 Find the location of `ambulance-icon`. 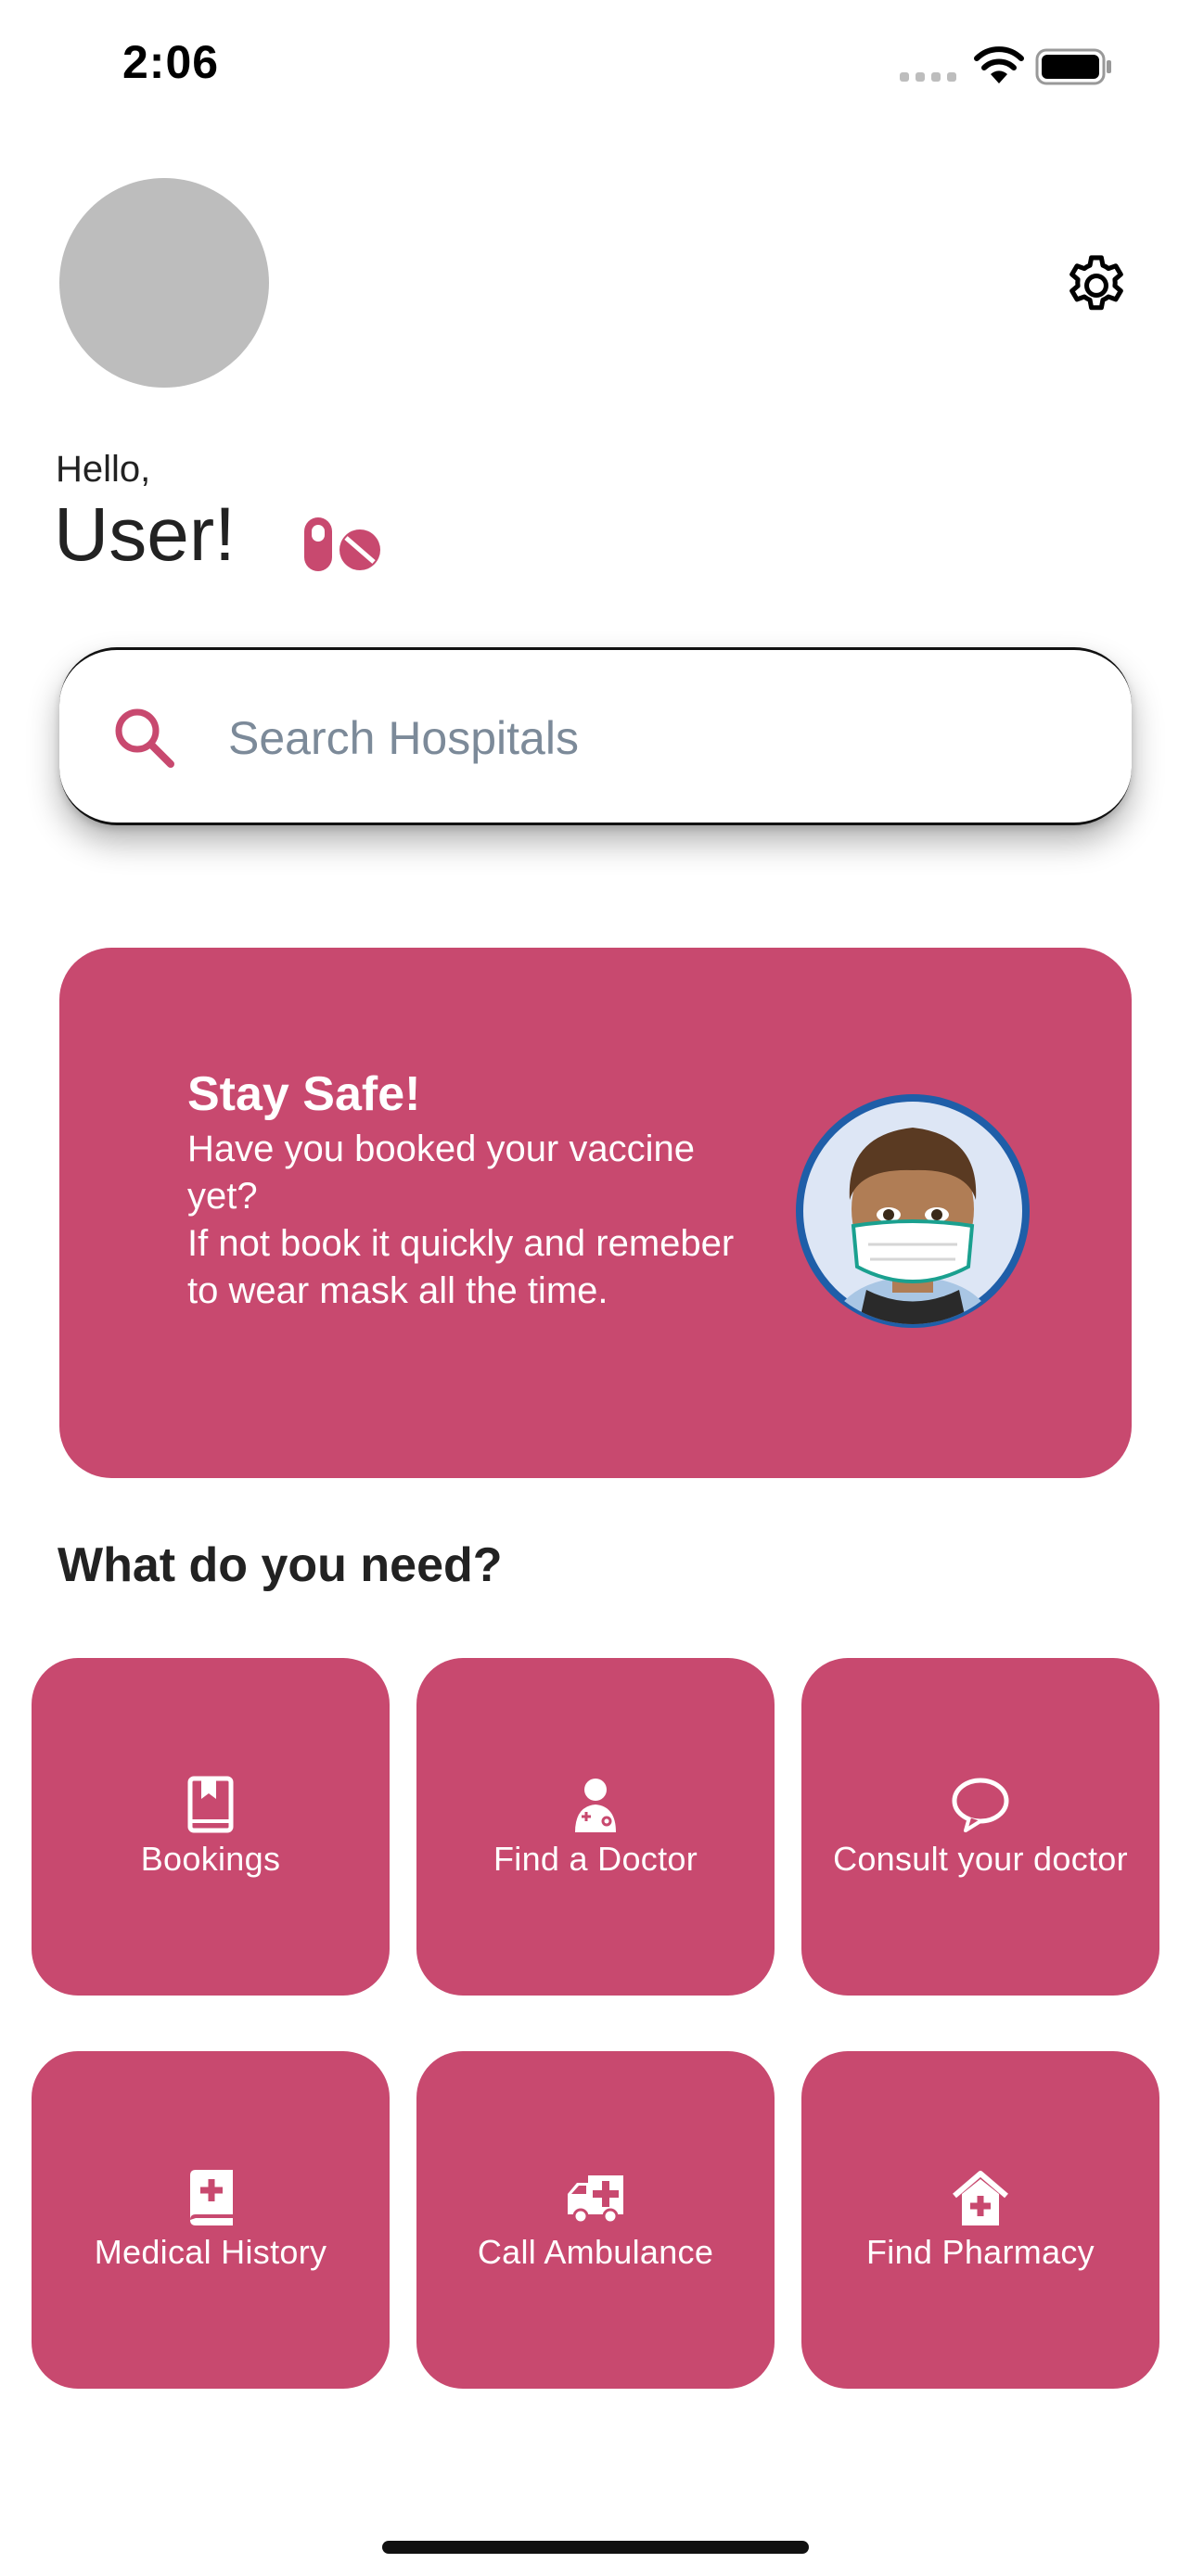

ambulance-icon is located at coordinates (595, 2200).